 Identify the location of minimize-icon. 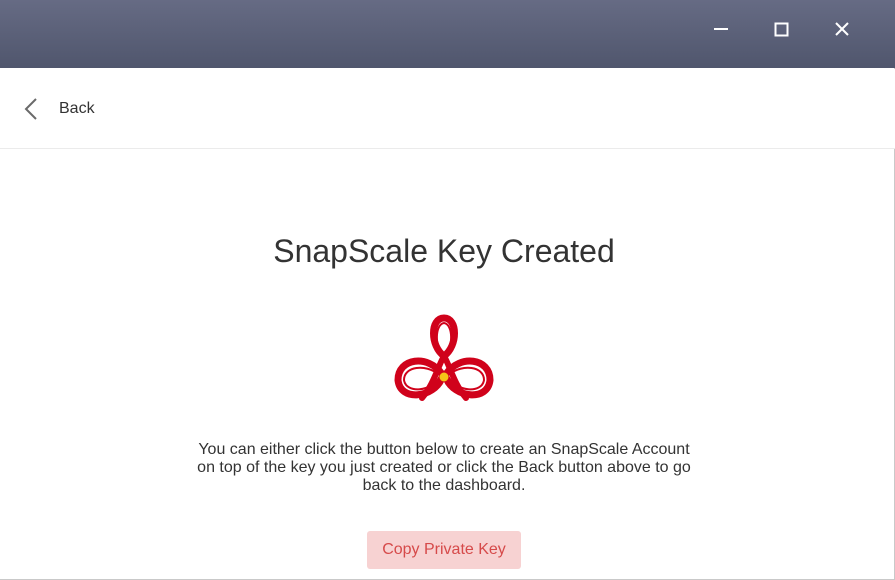
(721, 29).